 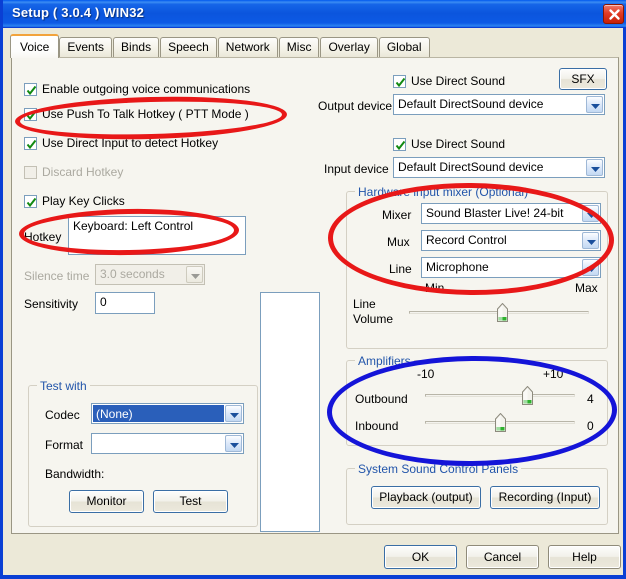 I want to click on test-with-caption: Test with, so click(x=63, y=386).